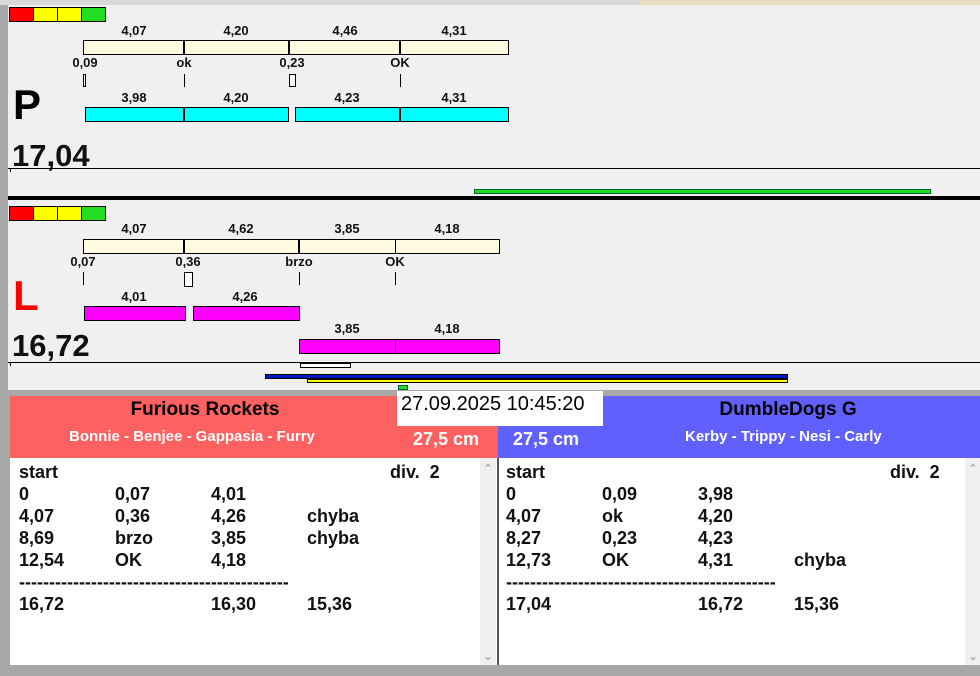 Image resolution: width=980 pixels, height=676 pixels. Describe the element at coordinates (500, 408) in the screenshot. I see `datetime: 27.09.2025 10:45:20` at that location.